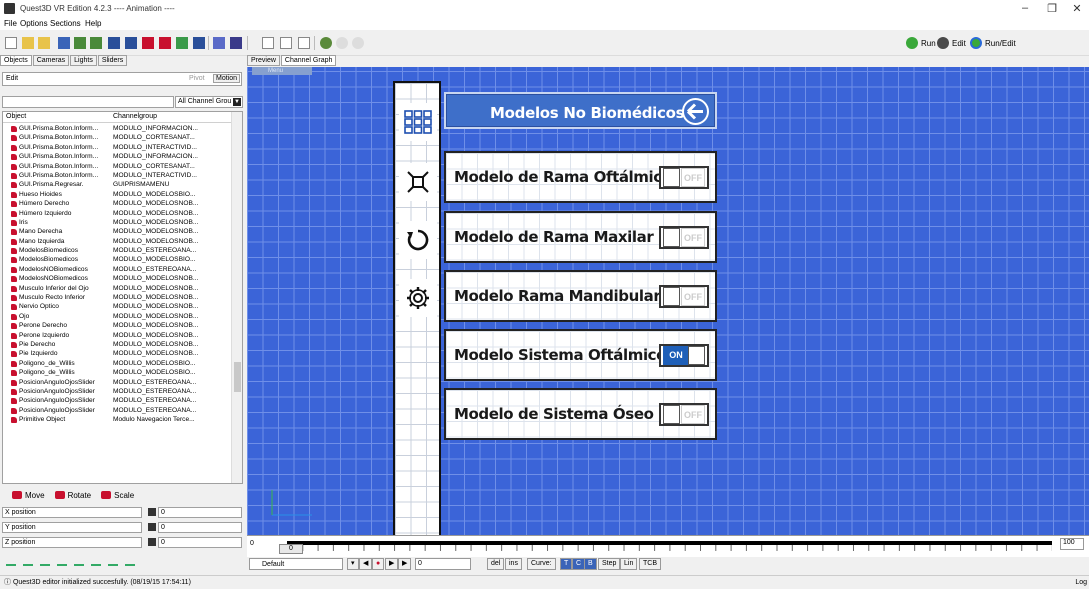 The image size is (1089, 589). Describe the element at coordinates (237, 102) in the screenshot. I see `chevron-down-icon: ▼` at that location.